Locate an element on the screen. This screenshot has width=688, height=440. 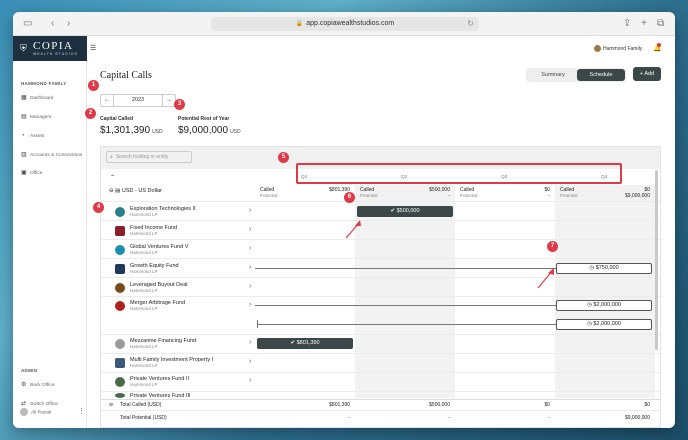
annotation-badge-3: 3 is located at coordinates (179, 104).